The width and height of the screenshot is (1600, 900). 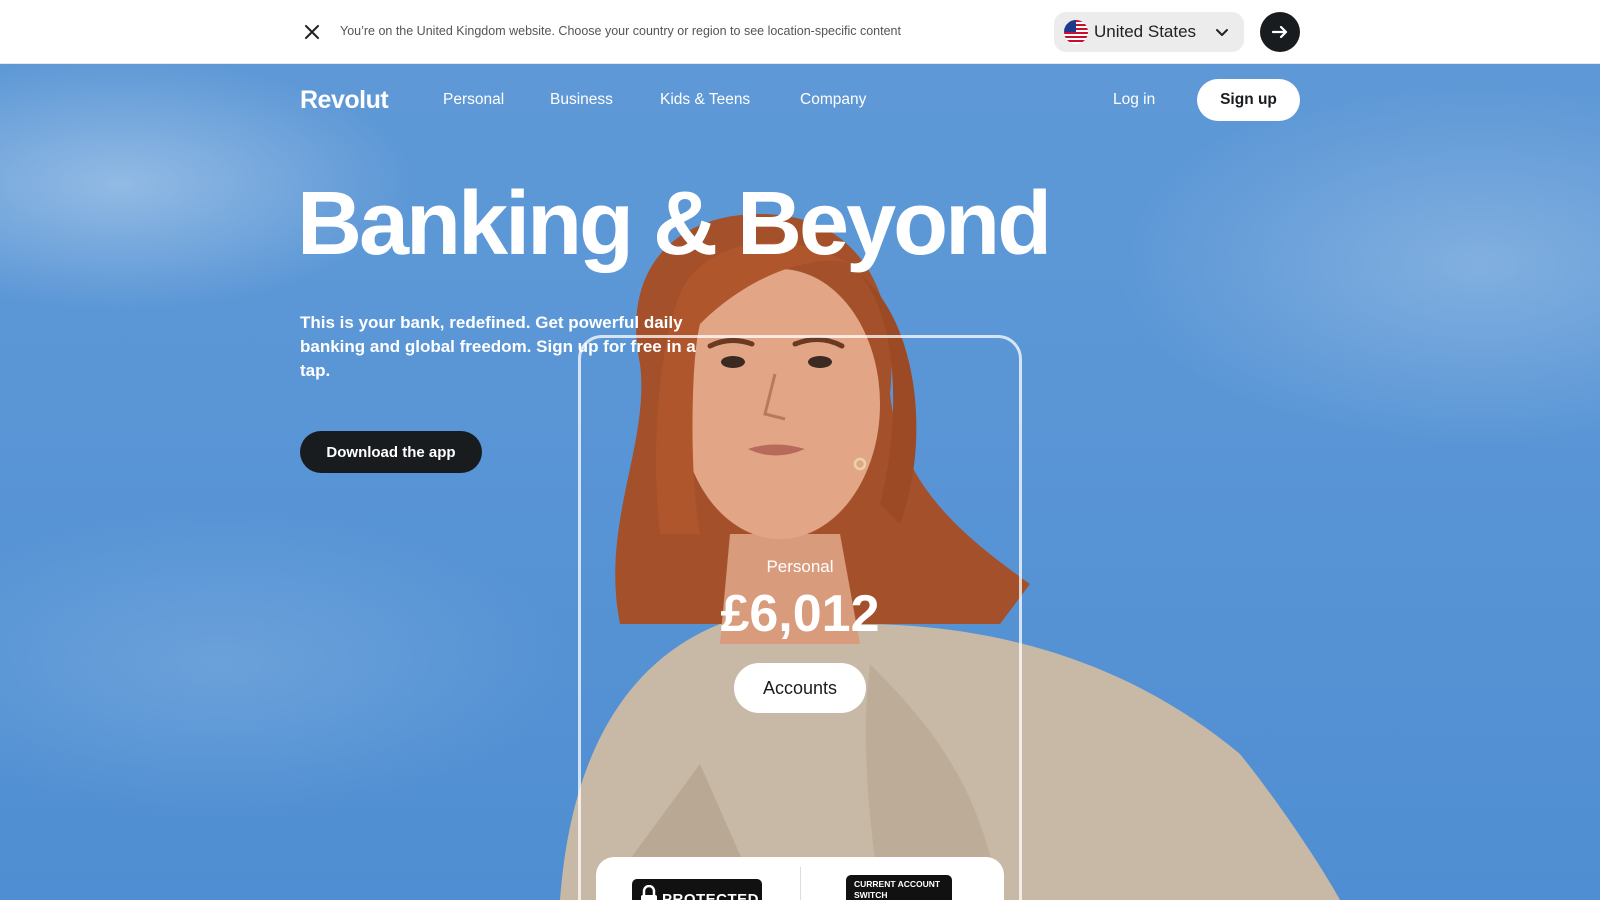 I want to click on close-icon, so click(x=312, y=32).